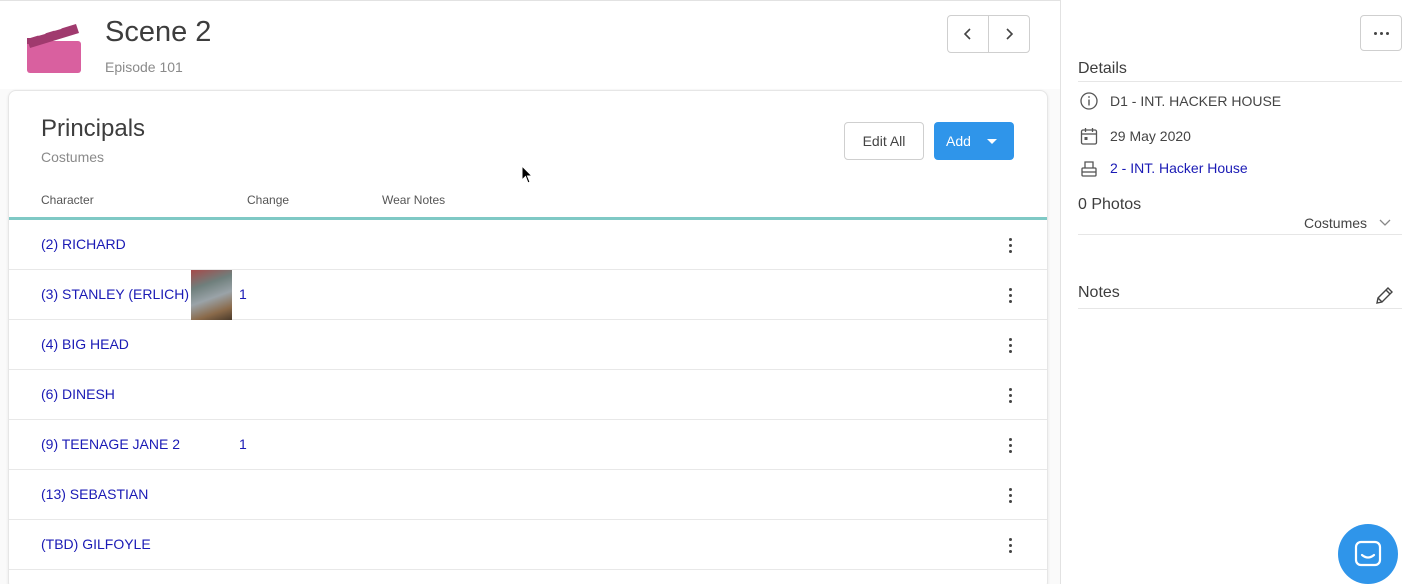  Describe the element at coordinates (413, 200) in the screenshot. I see `column-header-wear-notes: Wear Notes` at that location.